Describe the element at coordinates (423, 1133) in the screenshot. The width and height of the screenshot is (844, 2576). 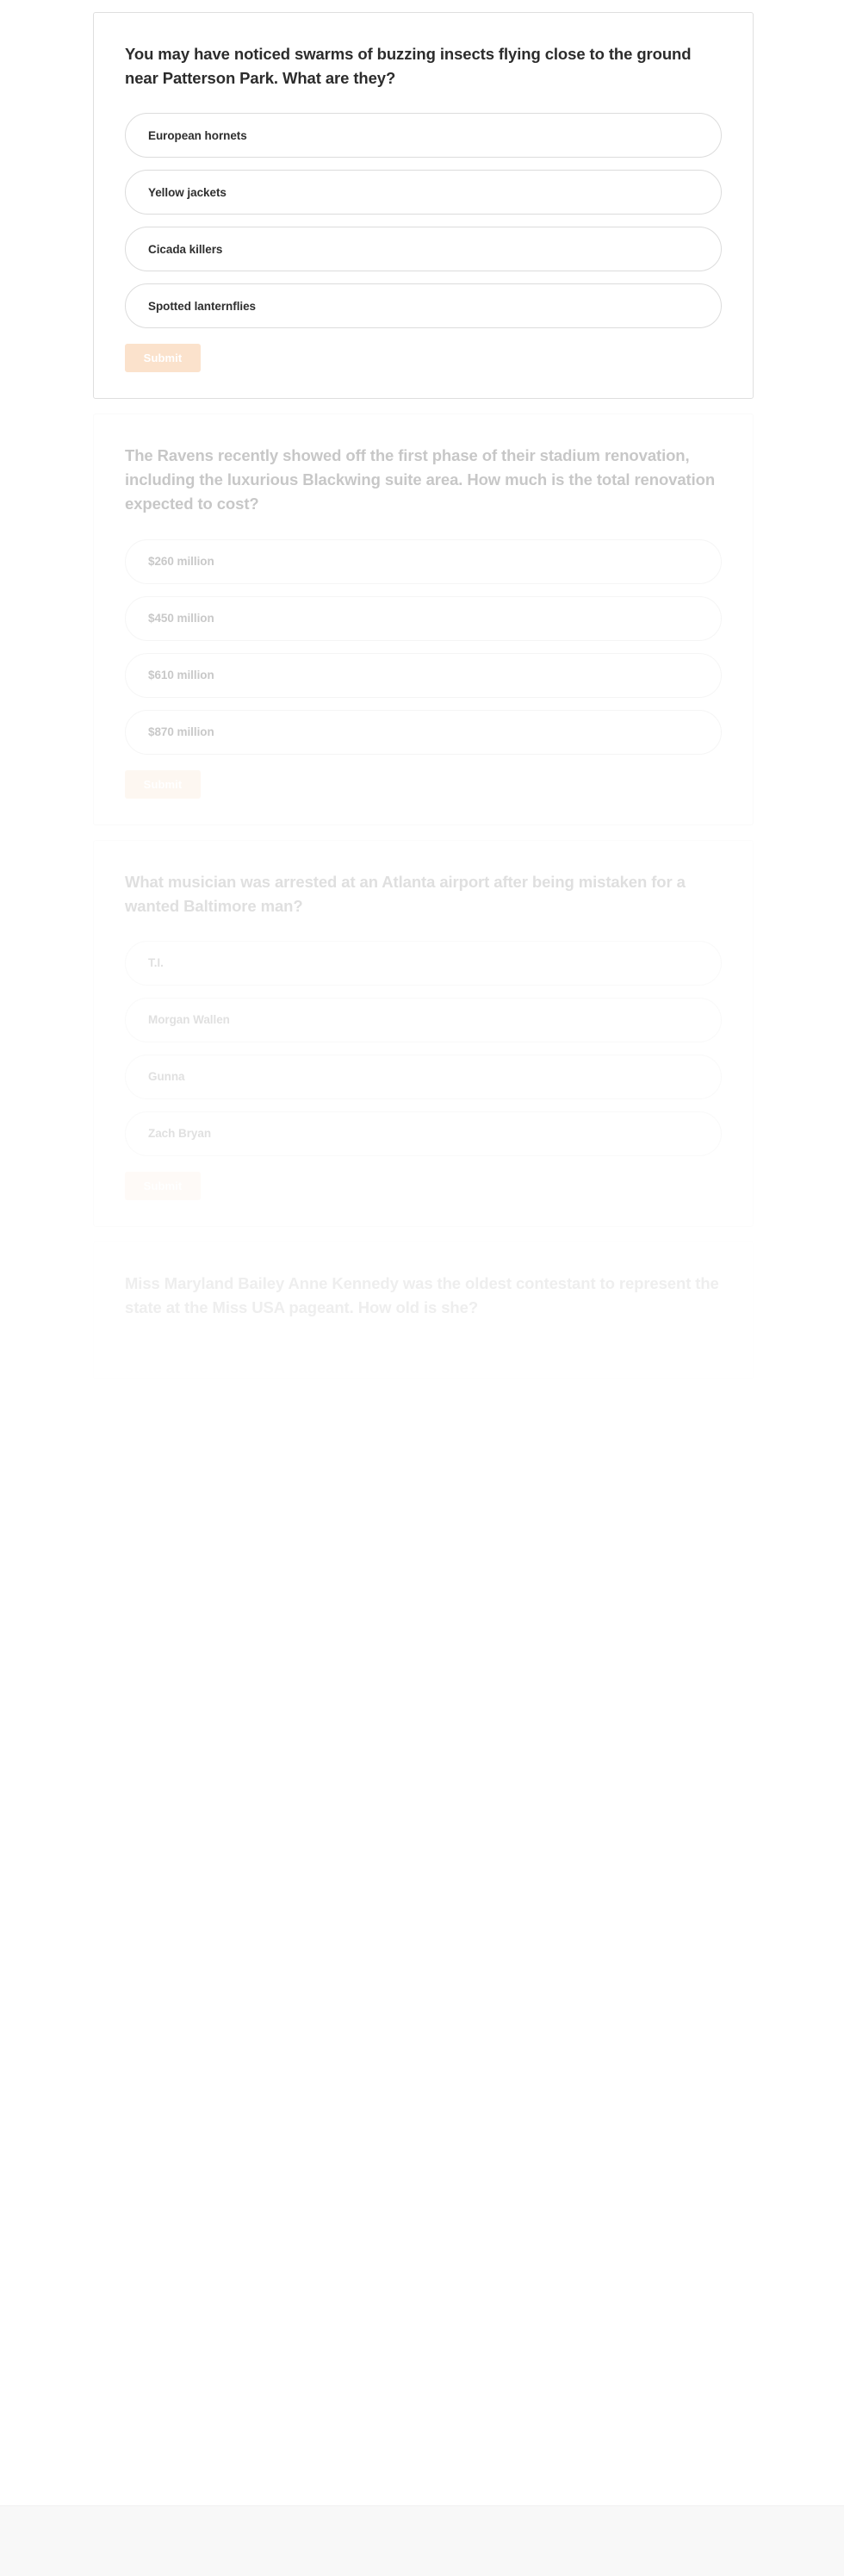
I see `option-row: Zach Bryan` at that location.